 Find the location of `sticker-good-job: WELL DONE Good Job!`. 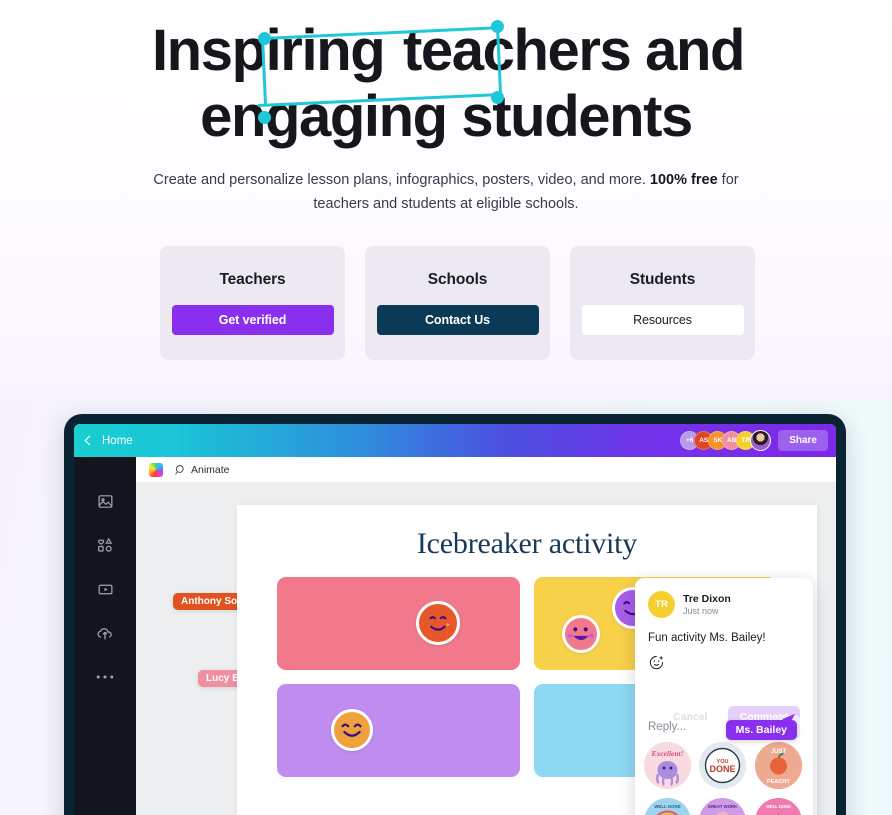

sticker-good-job: WELL DONE Good Job! is located at coordinates (778, 806).